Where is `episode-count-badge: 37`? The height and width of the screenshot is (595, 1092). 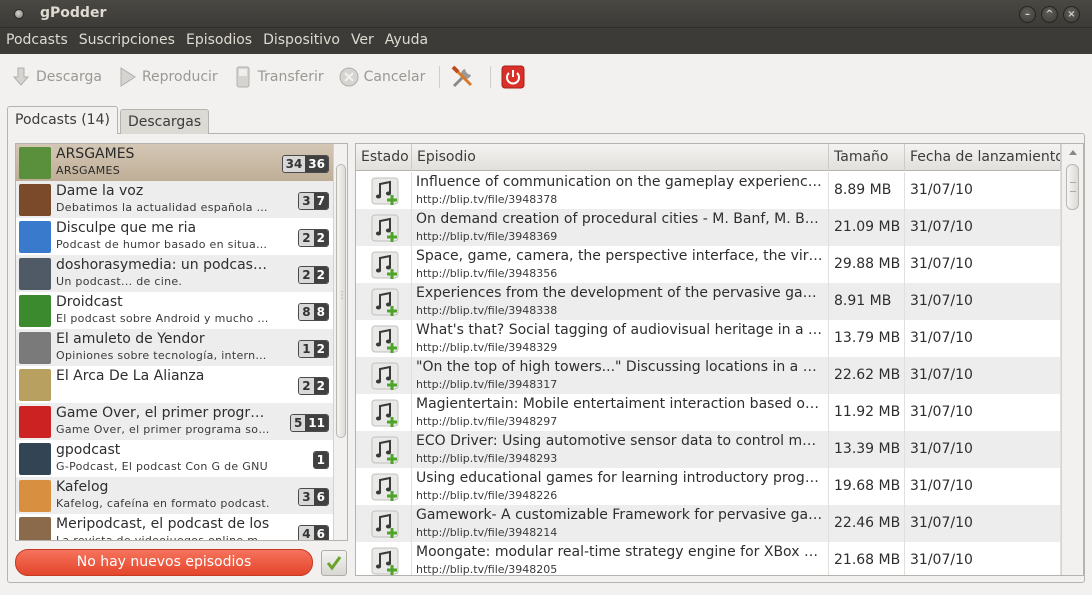 episode-count-badge: 37 is located at coordinates (313, 201).